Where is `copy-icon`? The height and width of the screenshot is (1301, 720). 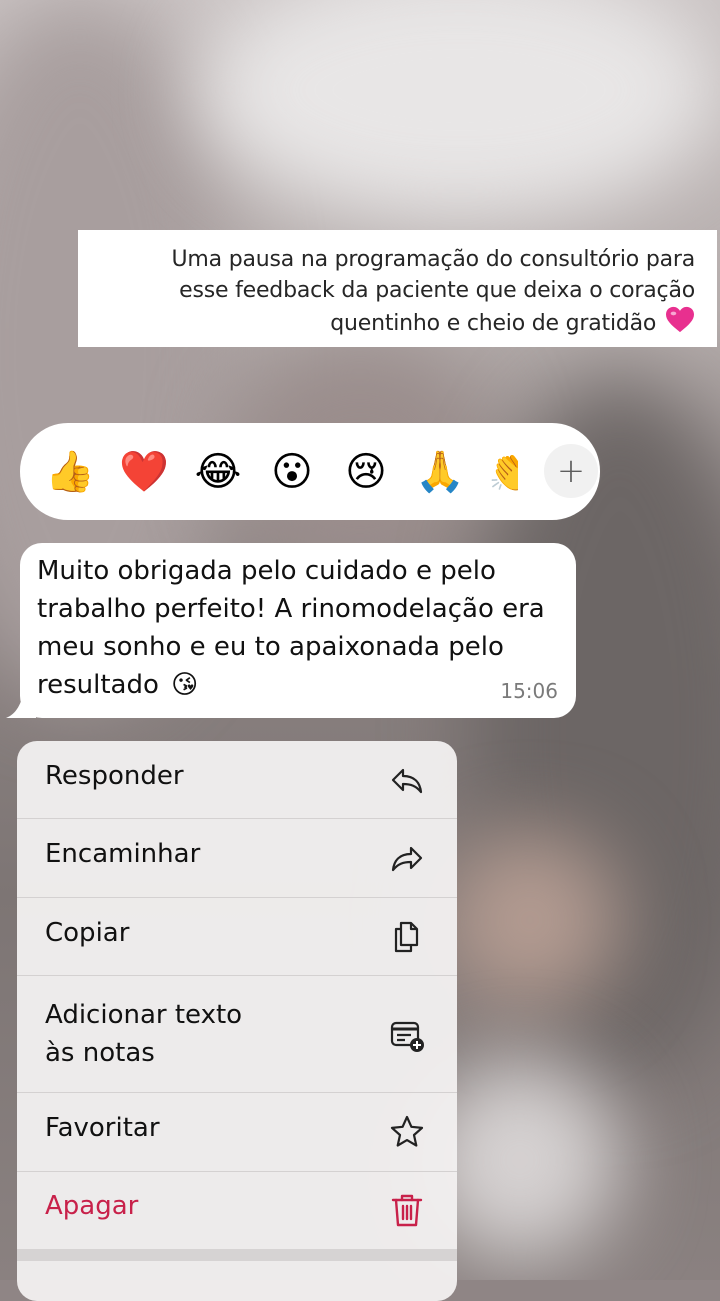 copy-icon is located at coordinates (406, 937).